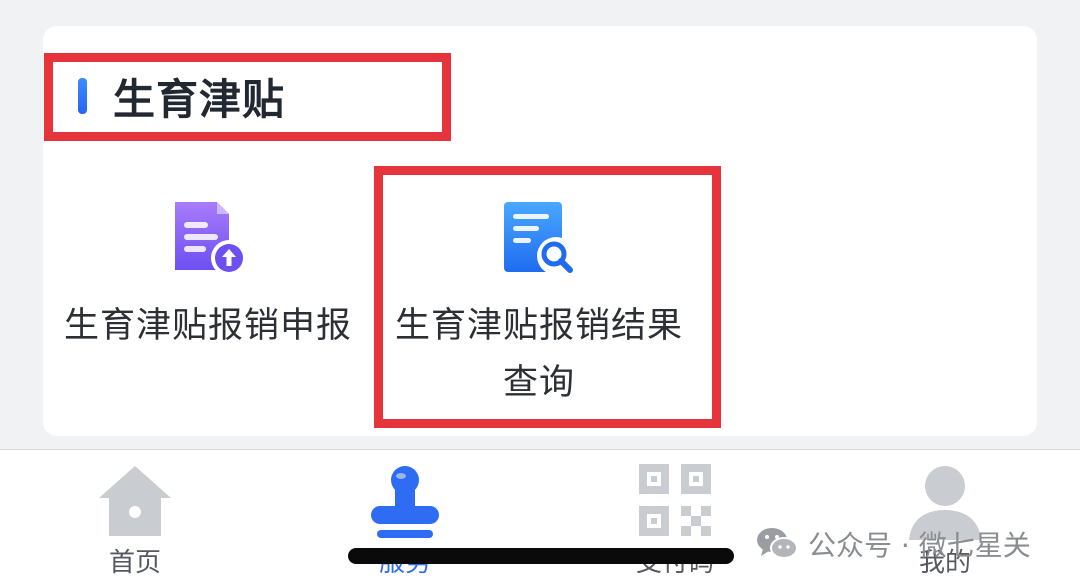 The width and height of the screenshot is (1080, 587). I want to click on tab-label: 首页, so click(134, 563).